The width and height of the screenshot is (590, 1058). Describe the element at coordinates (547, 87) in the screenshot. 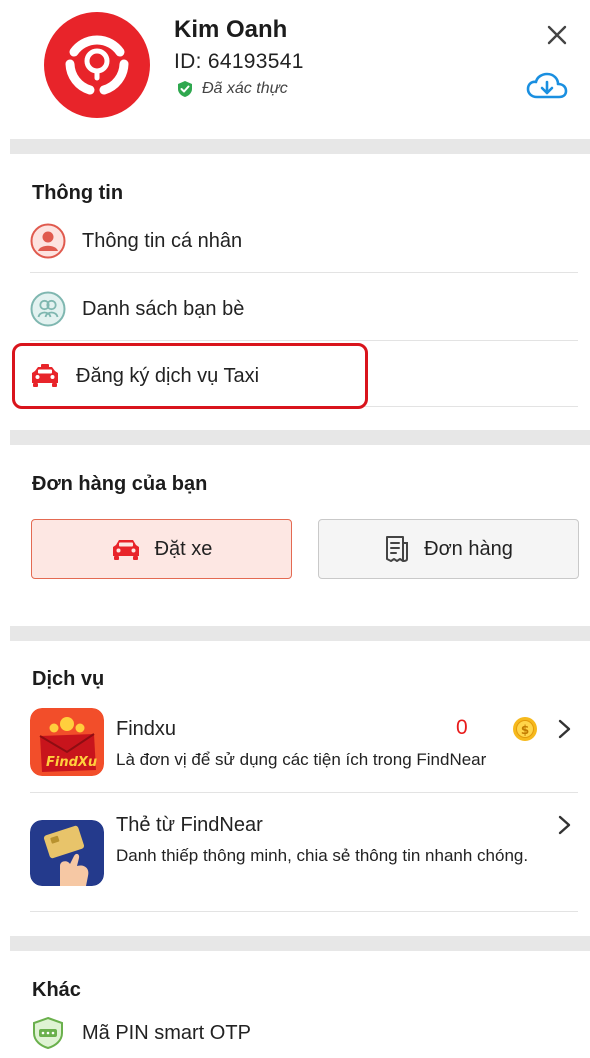

I see `cloud-download-icon` at that location.